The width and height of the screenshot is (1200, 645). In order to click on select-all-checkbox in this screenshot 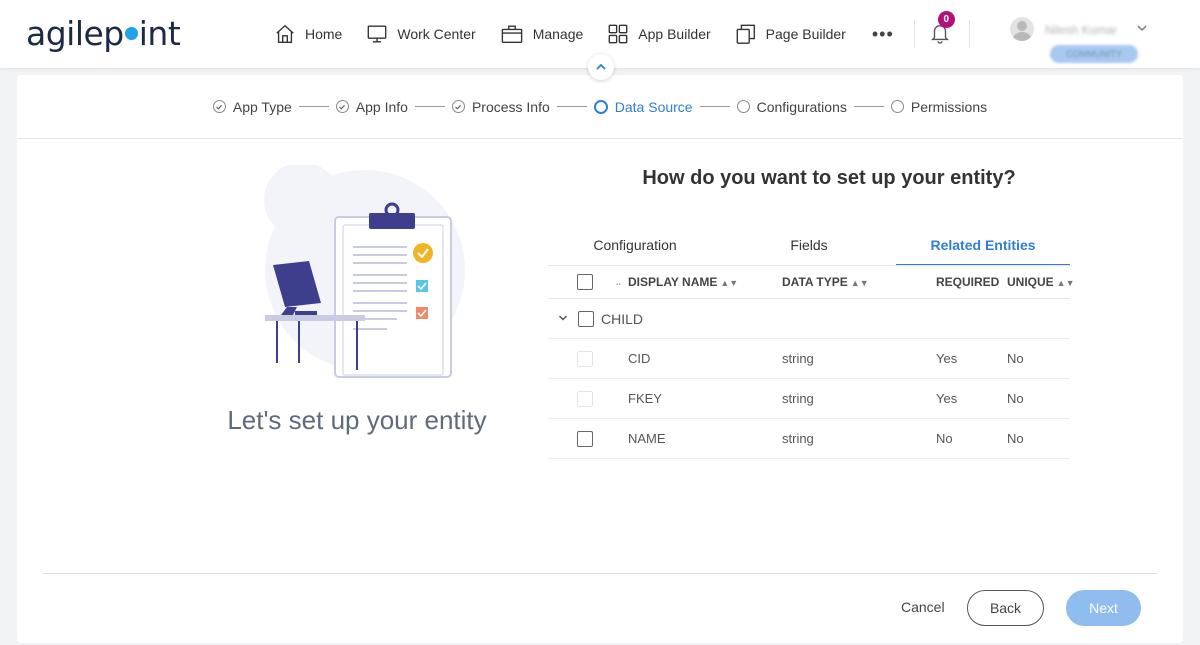, I will do `click(585, 282)`.